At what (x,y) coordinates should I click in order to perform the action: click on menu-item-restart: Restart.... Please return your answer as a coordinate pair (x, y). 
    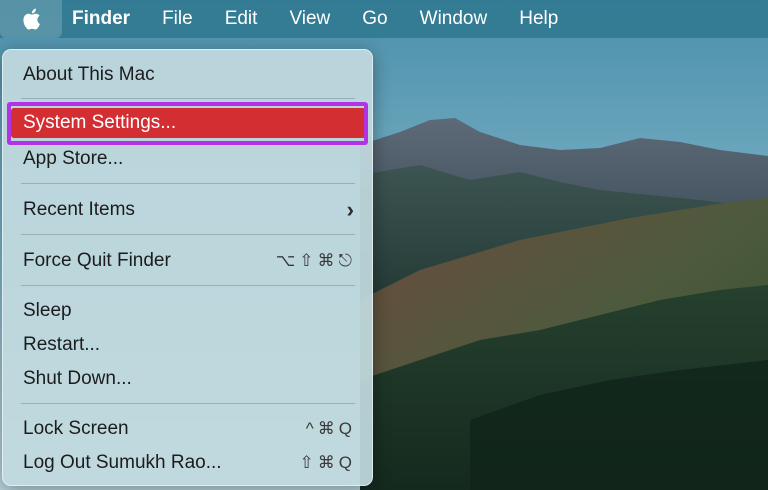
    Looking at the image, I should click on (188, 345).